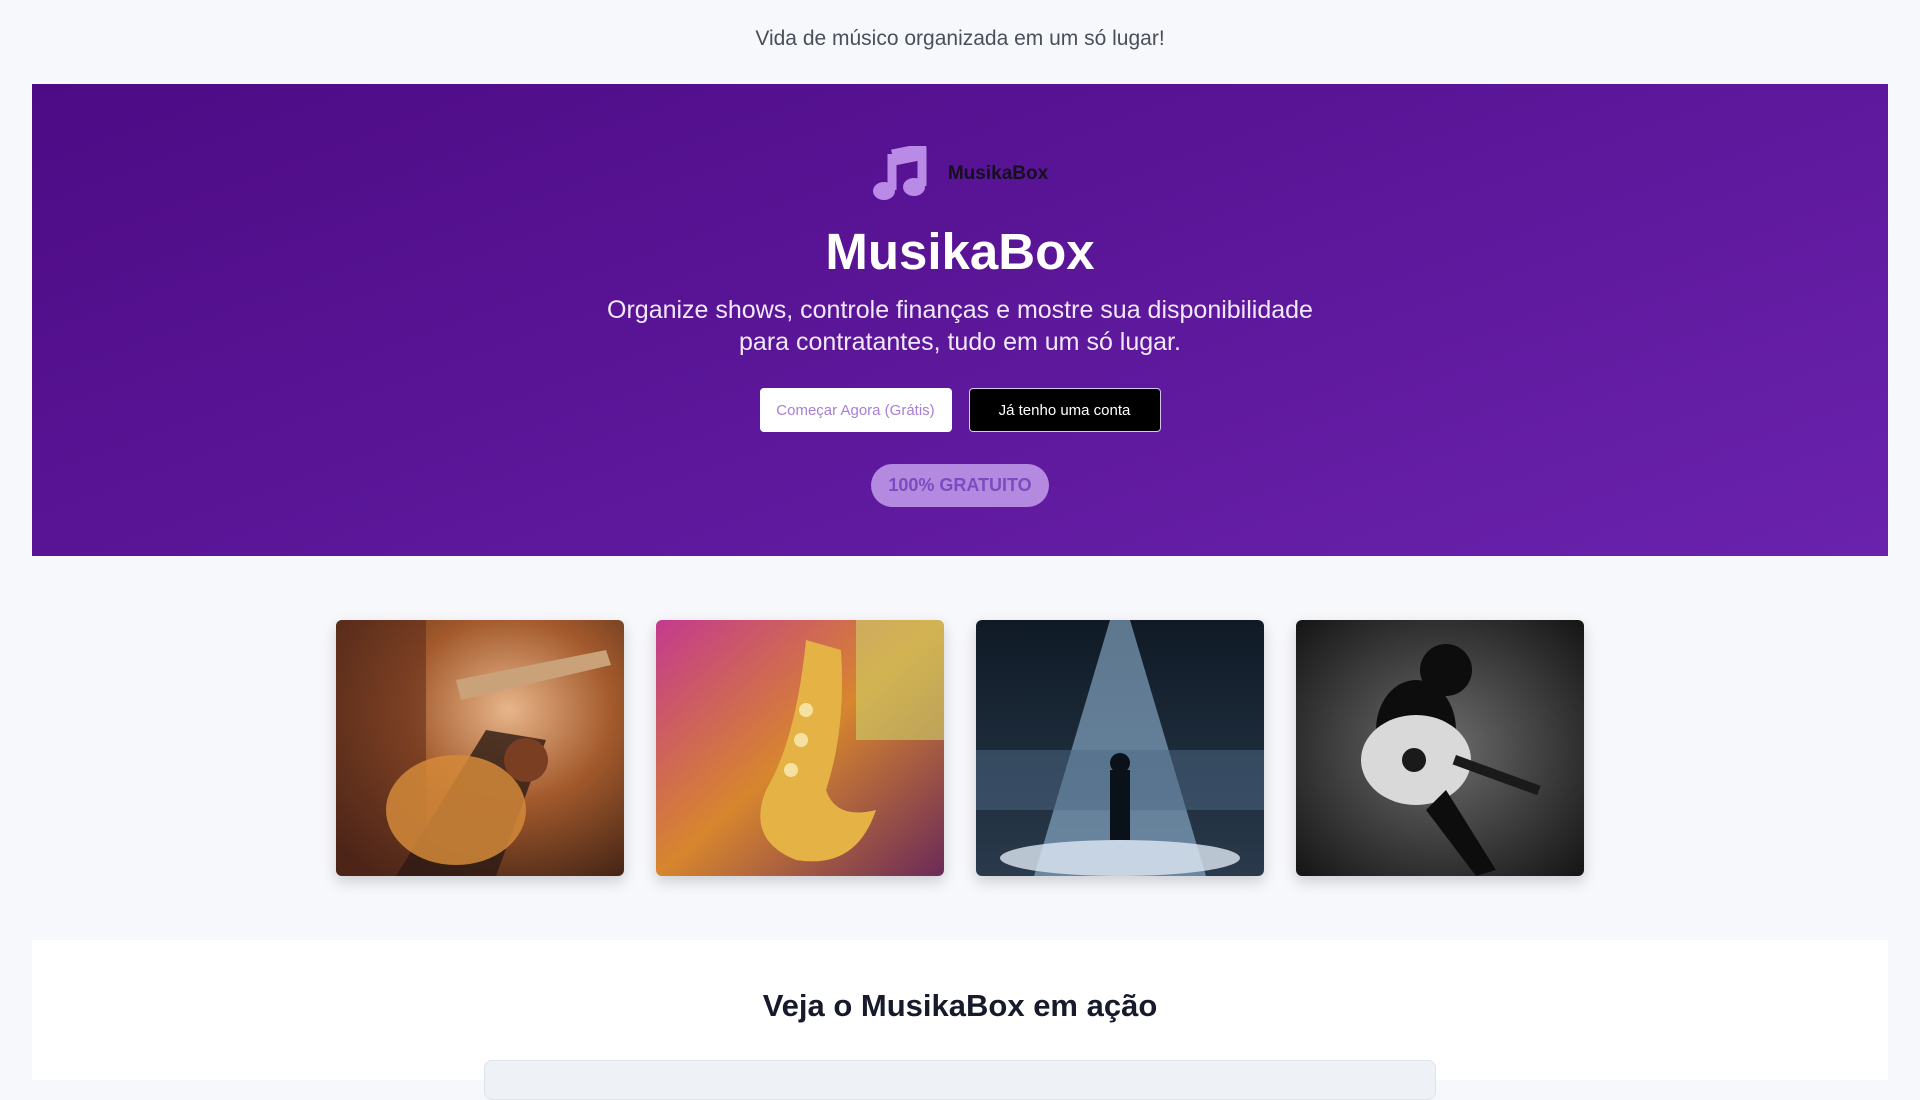 The height and width of the screenshot is (1100, 1920). I want to click on hero-title: MusikaBox, so click(960, 251).